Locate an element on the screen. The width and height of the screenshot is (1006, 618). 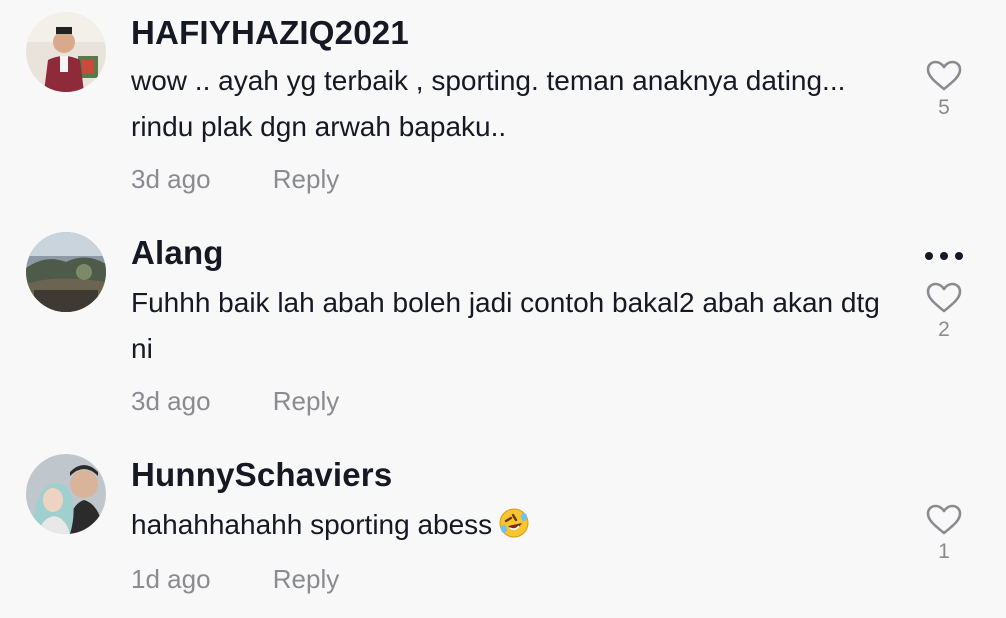
like-count: 2 is located at coordinates (944, 329).